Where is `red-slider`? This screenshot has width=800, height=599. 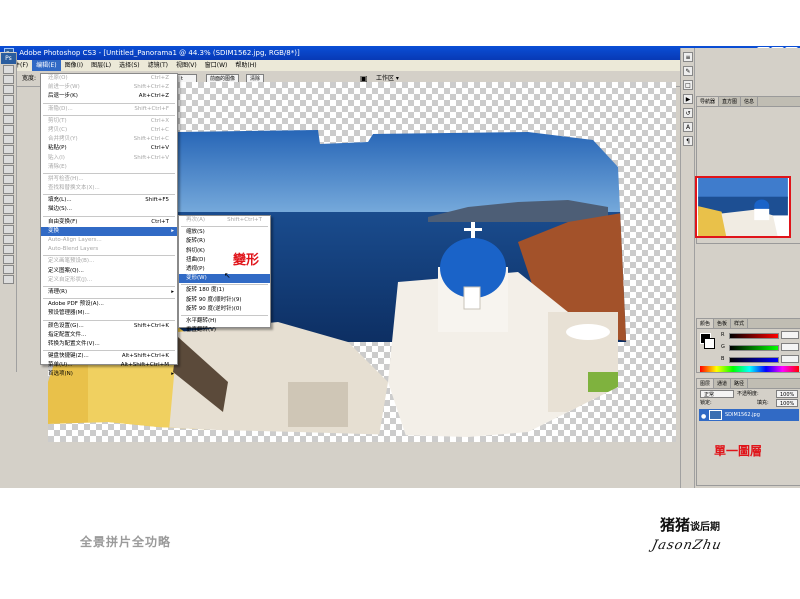 red-slider is located at coordinates (754, 336).